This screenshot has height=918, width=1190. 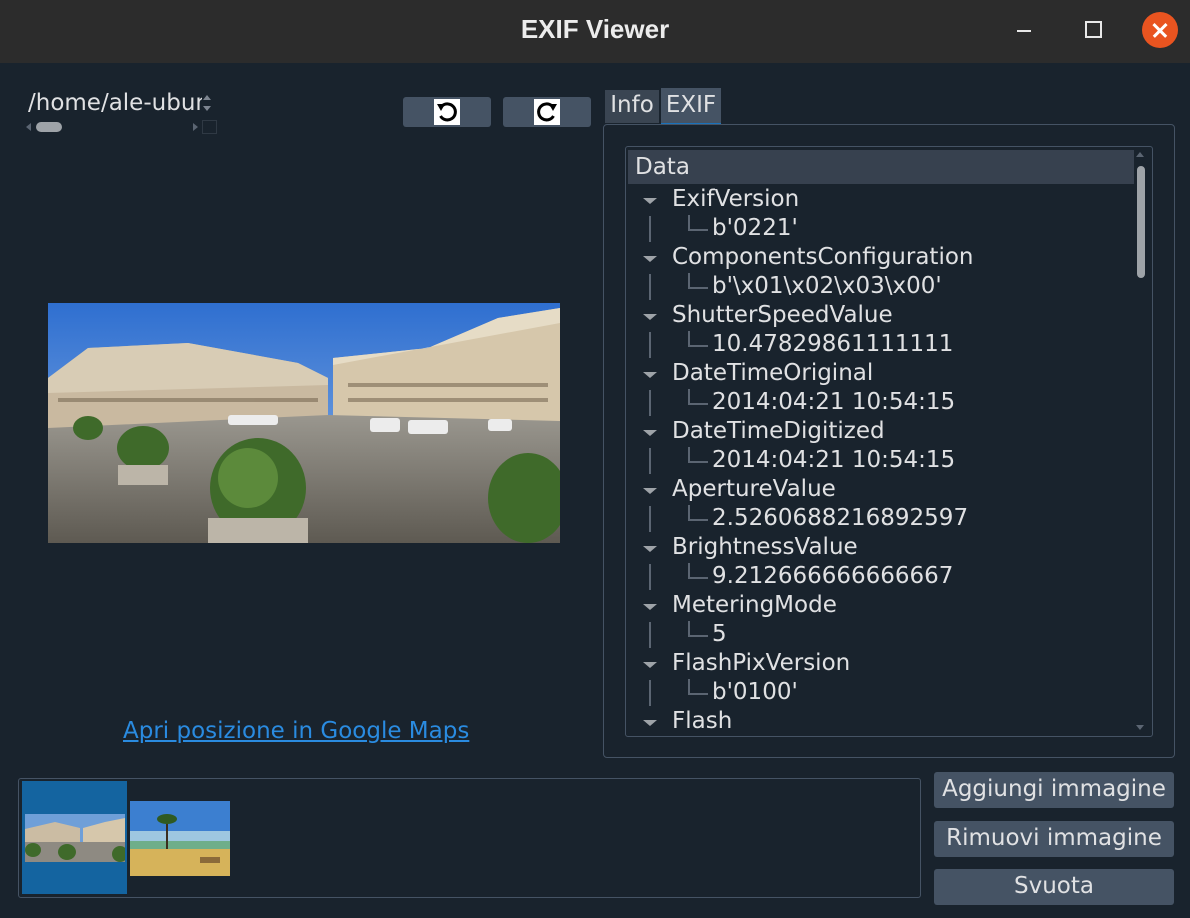 What do you see at coordinates (840, 518) in the screenshot?
I see `tree-value-label: 2.5260688216892597` at bounding box center [840, 518].